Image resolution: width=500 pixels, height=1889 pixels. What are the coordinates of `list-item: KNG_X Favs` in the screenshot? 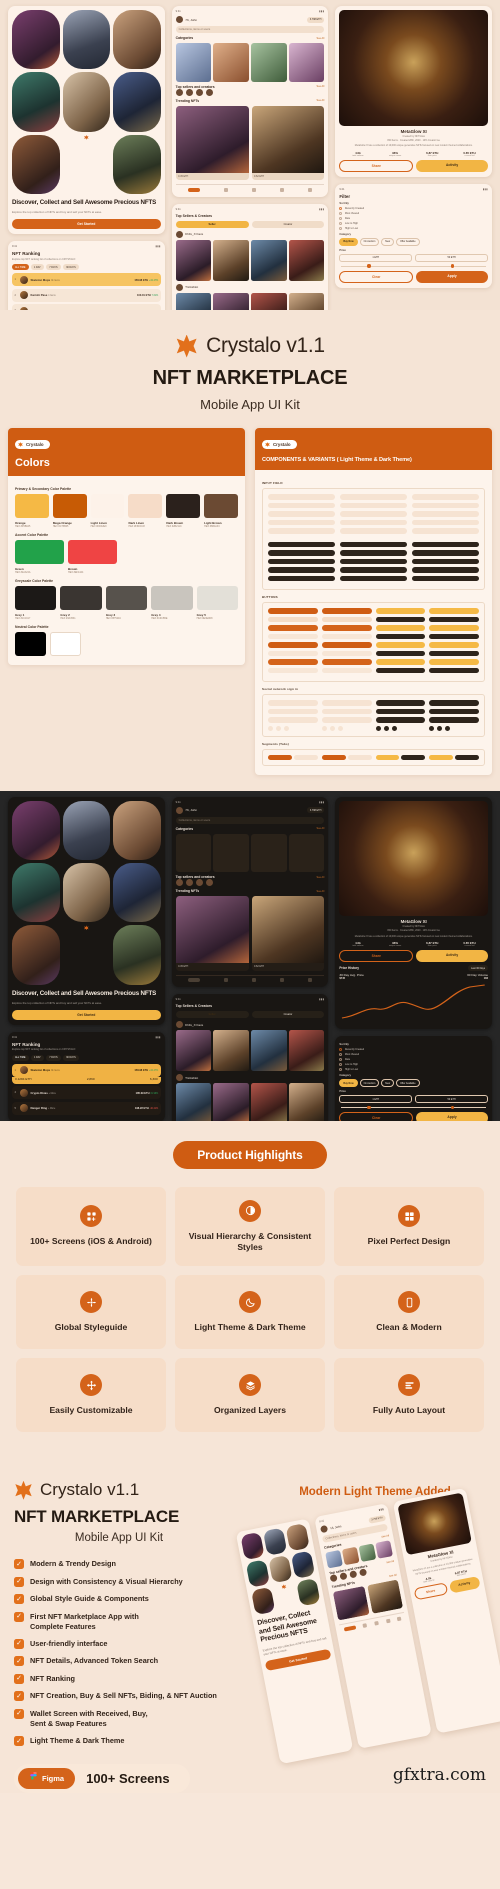 It's located at (250, 234).